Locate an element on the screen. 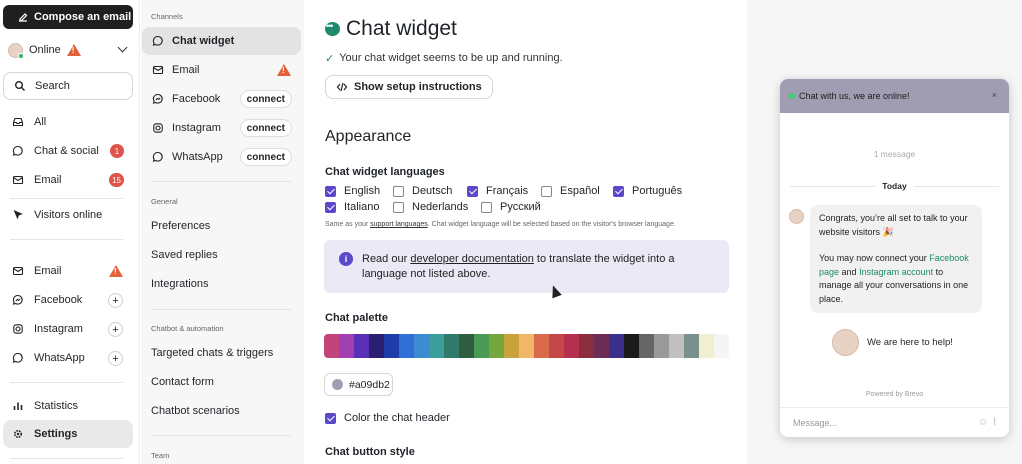 The width and height of the screenshot is (1022, 464). agent-avatar-large is located at coordinates (845, 342).